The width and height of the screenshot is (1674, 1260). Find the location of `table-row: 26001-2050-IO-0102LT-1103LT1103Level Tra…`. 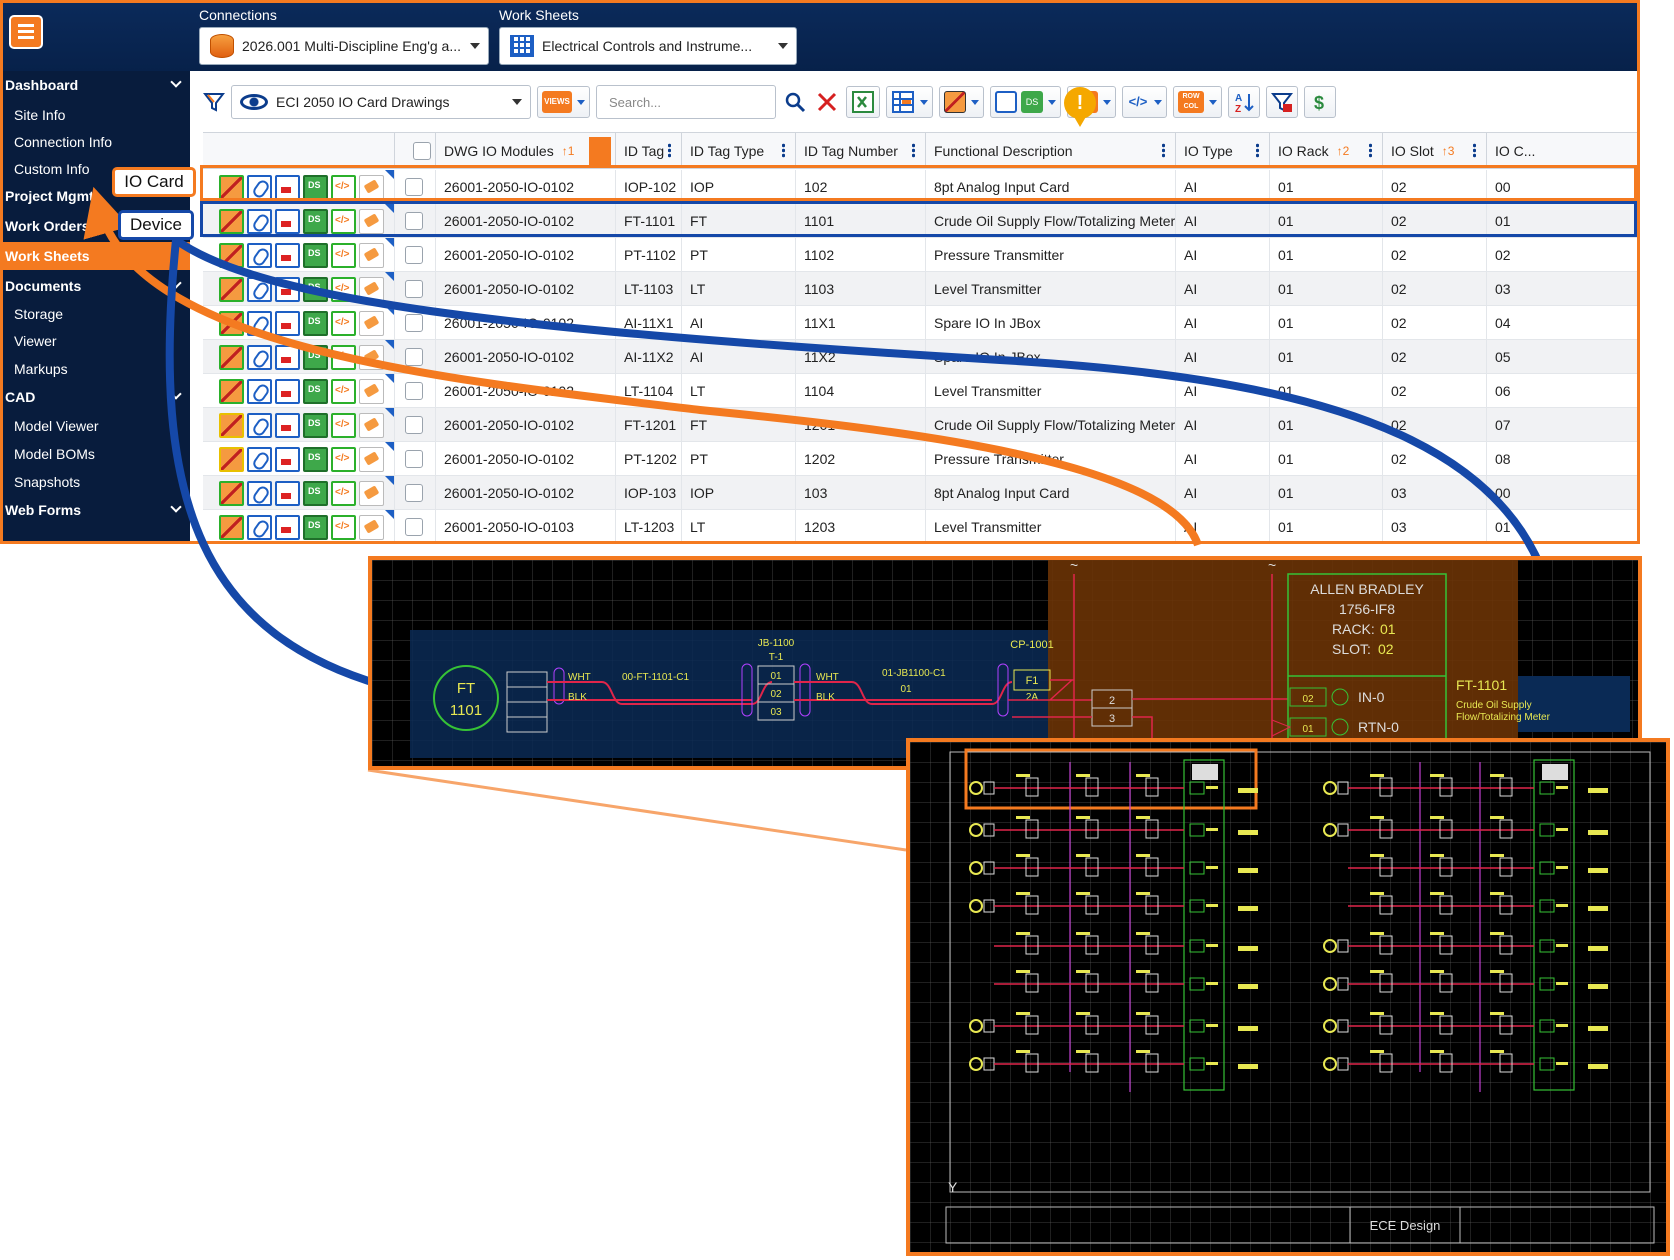

table-row: 26001-2050-IO-0102LT-1103LT1103Level Tra… is located at coordinates (920, 289).